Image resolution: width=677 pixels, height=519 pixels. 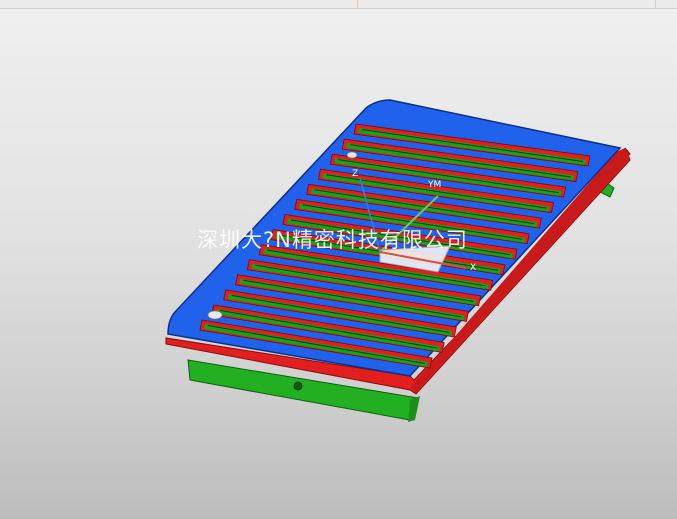 What do you see at coordinates (434, 185) in the screenshot?
I see `axis-y-label: YM` at bounding box center [434, 185].